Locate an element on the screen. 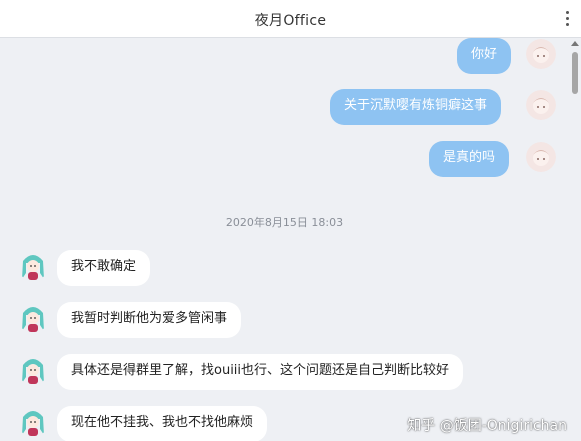 The height and width of the screenshot is (441, 581). scroll-thumb is located at coordinates (575, 73).